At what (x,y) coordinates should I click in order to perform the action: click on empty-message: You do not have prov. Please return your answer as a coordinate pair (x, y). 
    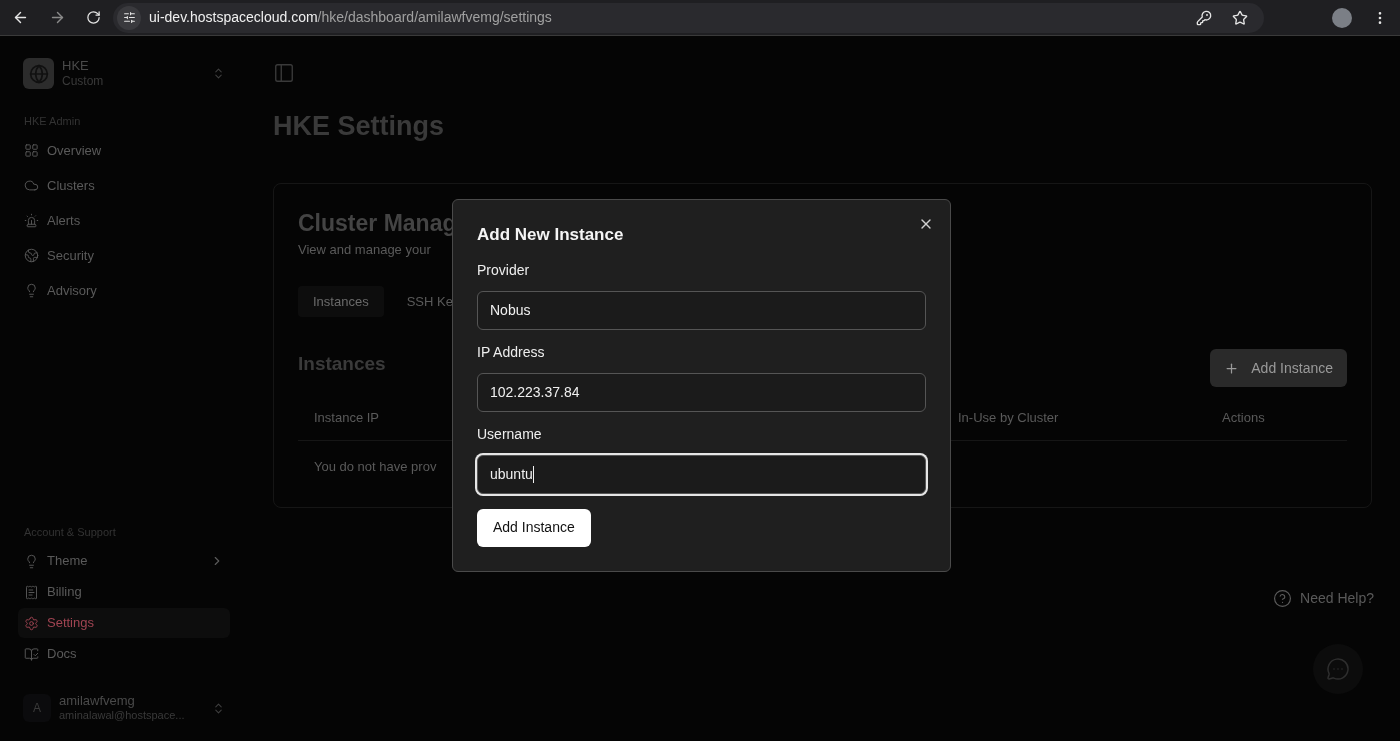
    Looking at the image, I should click on (375, 467).